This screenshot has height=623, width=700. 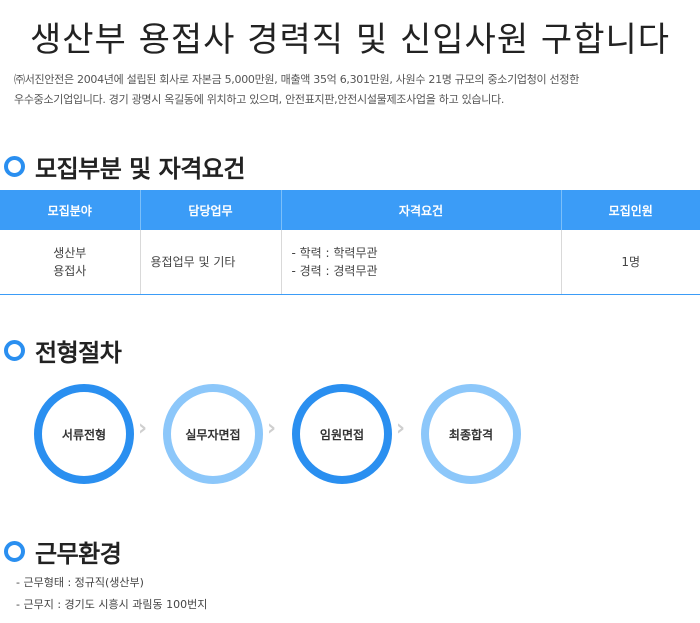 I want to click on cell-qualification: - 학력 : 학력무관 - 경력 : 경력무관, so click(x=421, y=262).